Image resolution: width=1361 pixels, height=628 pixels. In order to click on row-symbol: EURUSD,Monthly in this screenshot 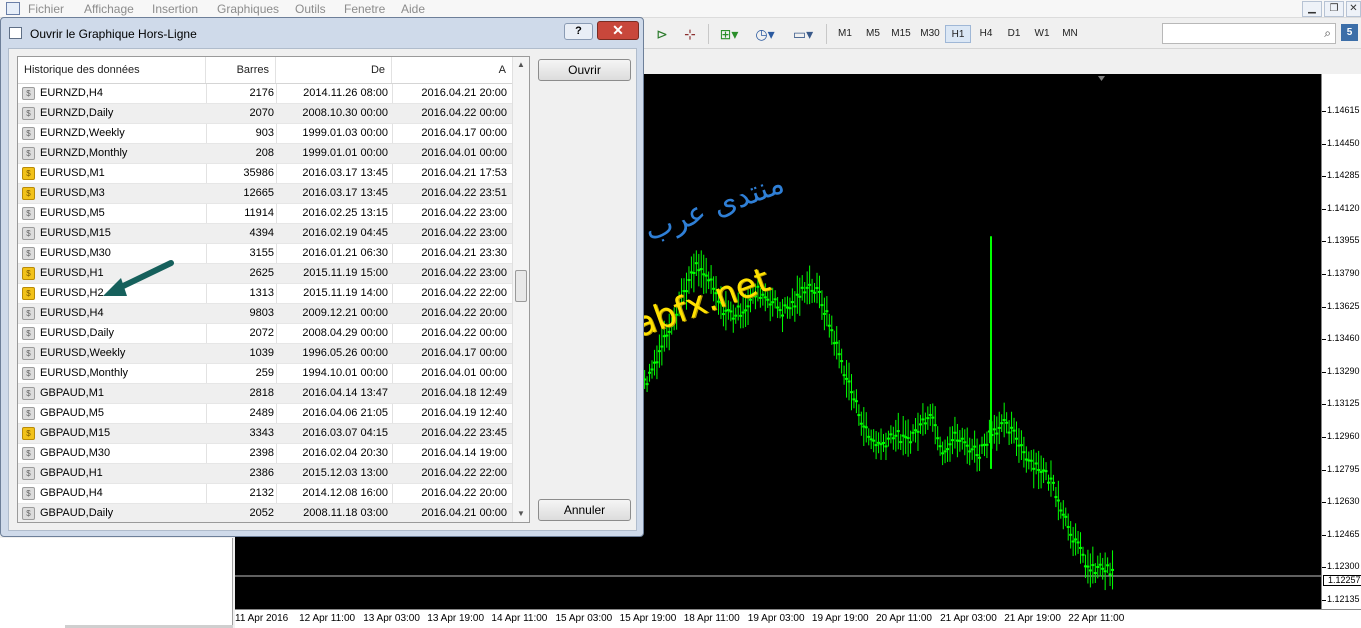, I will do `click(84, 373)`.